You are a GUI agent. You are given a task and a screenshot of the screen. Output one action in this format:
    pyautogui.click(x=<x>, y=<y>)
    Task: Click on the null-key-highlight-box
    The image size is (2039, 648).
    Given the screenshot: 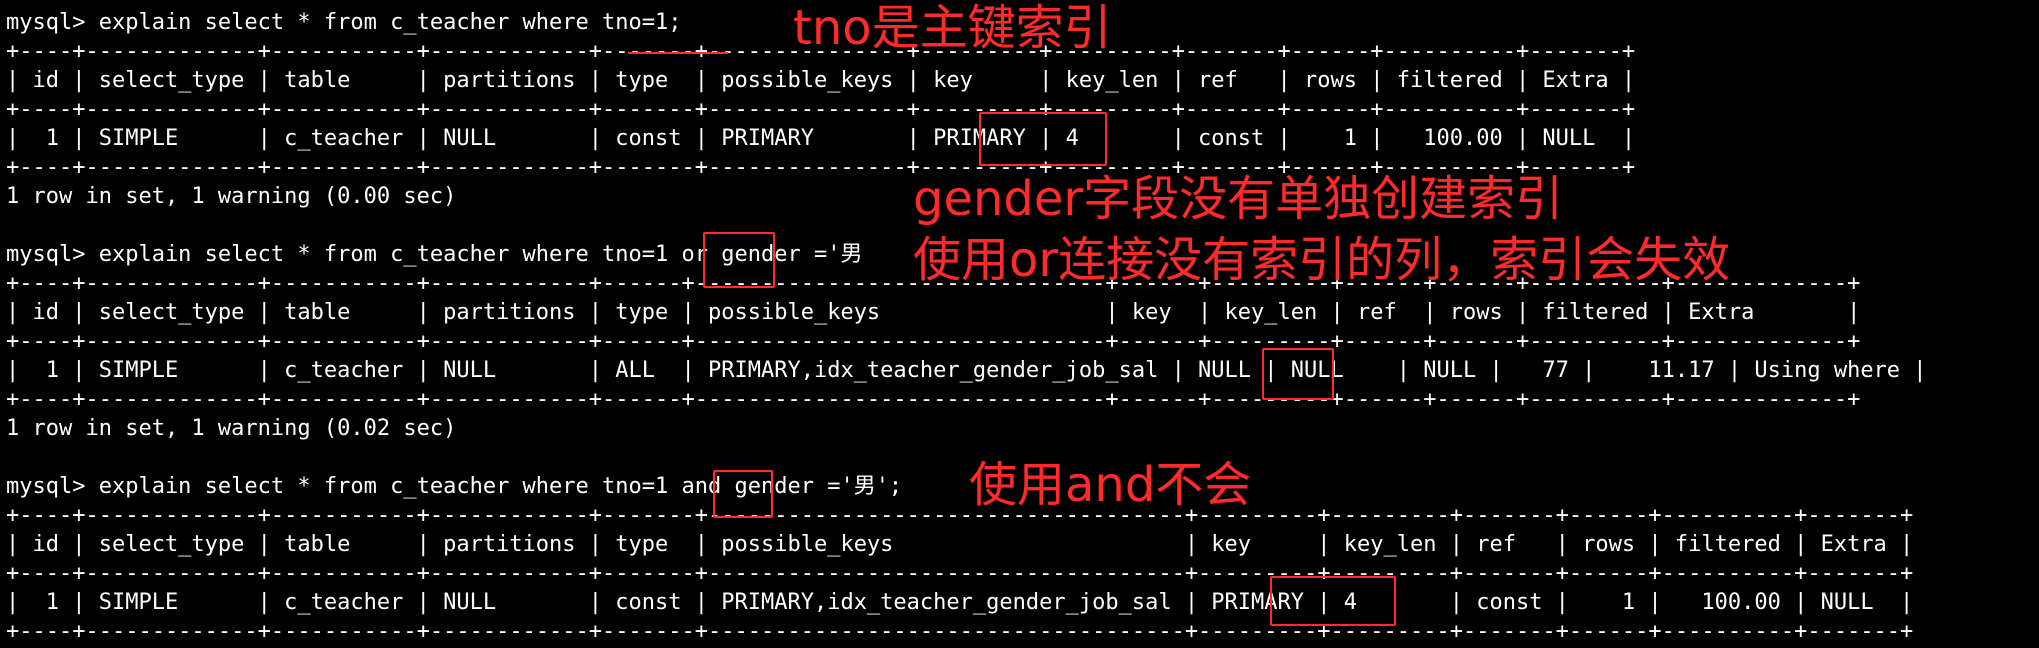 What is the action you would take?
    pyautogui.click(x=1298, y=374)
    